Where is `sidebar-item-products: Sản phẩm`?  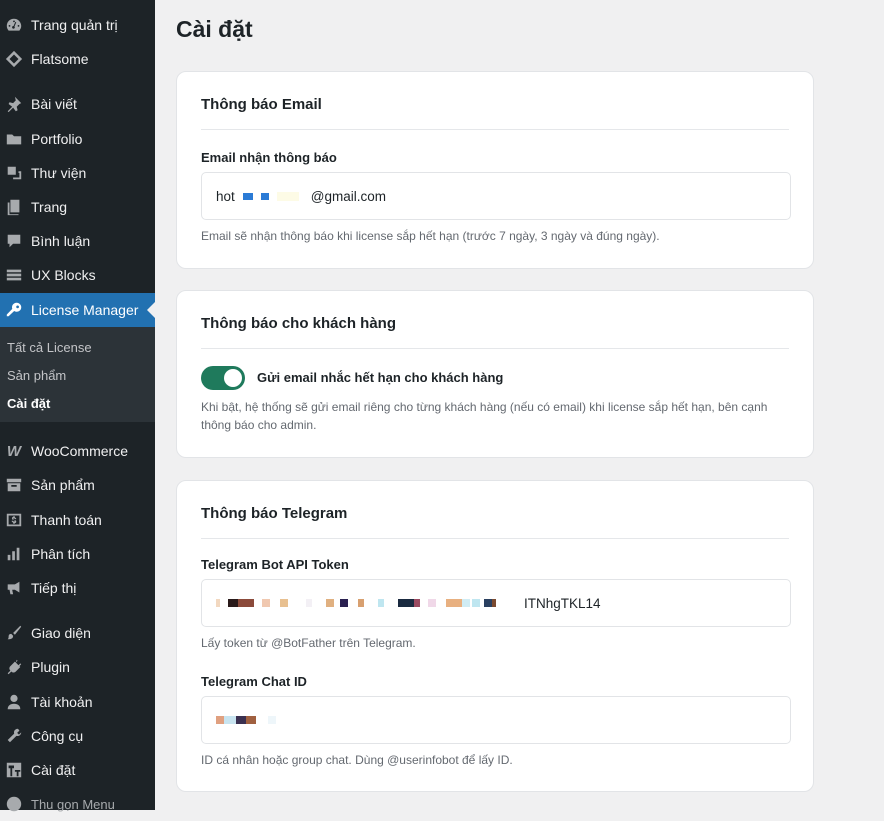 sidebar-item-products: Sản phẩm is located at coordinates (77, 485).